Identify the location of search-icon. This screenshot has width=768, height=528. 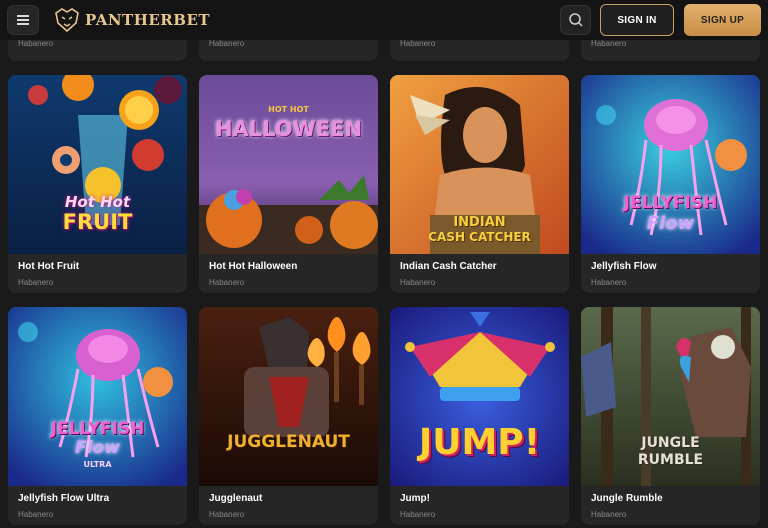
(575, 20).